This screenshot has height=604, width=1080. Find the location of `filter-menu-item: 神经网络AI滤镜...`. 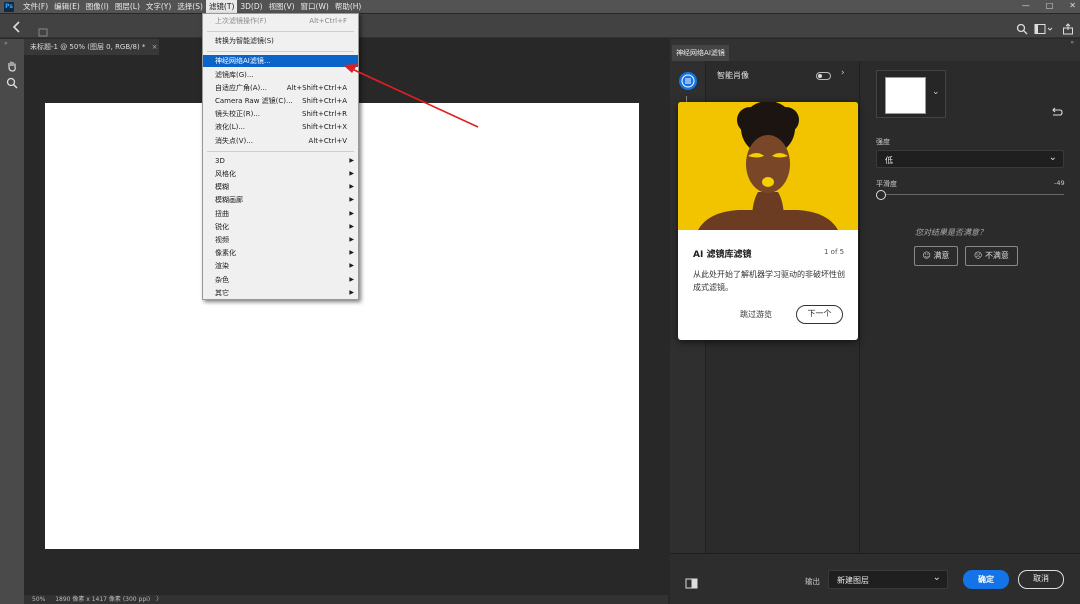

filter-menu-item: 神经网络AI滤镜... is located at coordinates (280, 61).